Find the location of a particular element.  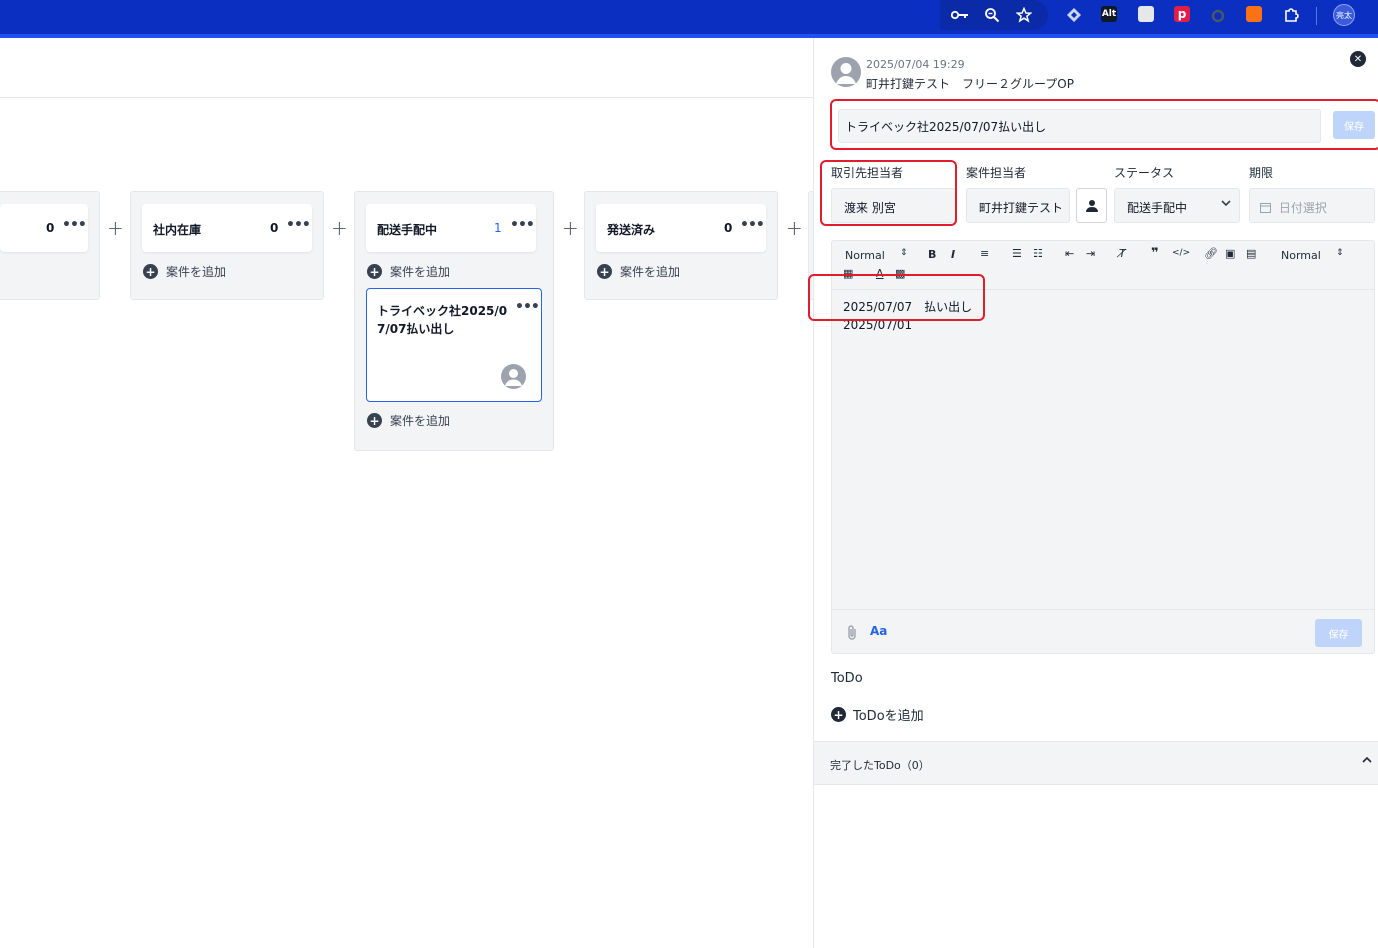

puzzle-icon is located at coordinates (1291, 15).